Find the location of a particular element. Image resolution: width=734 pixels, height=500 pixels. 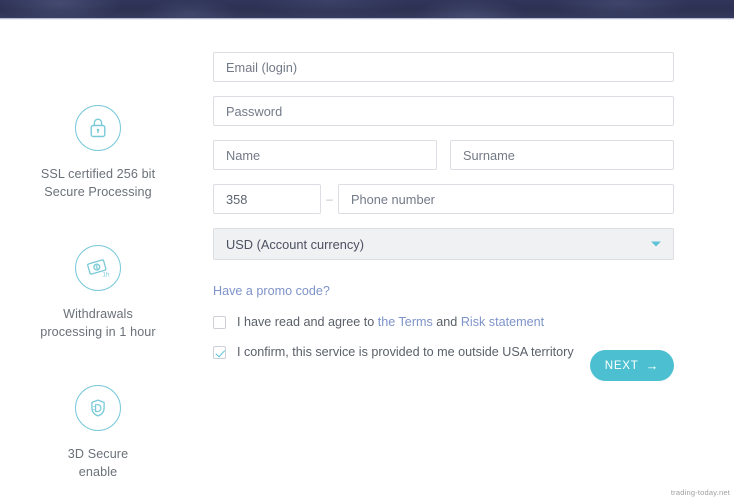

phone-row: – is located at coordinates (443, 199).